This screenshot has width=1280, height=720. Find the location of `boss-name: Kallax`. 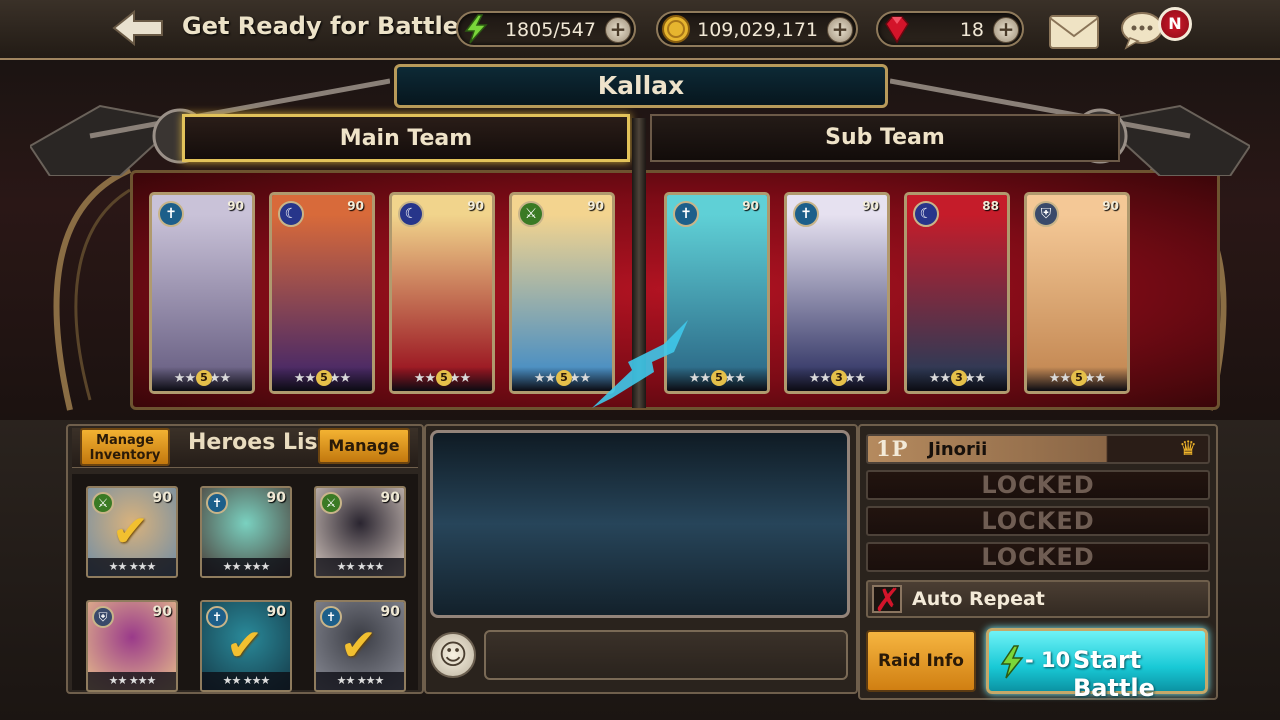

boss-name: Kallax is located at coordinates (641, 86).